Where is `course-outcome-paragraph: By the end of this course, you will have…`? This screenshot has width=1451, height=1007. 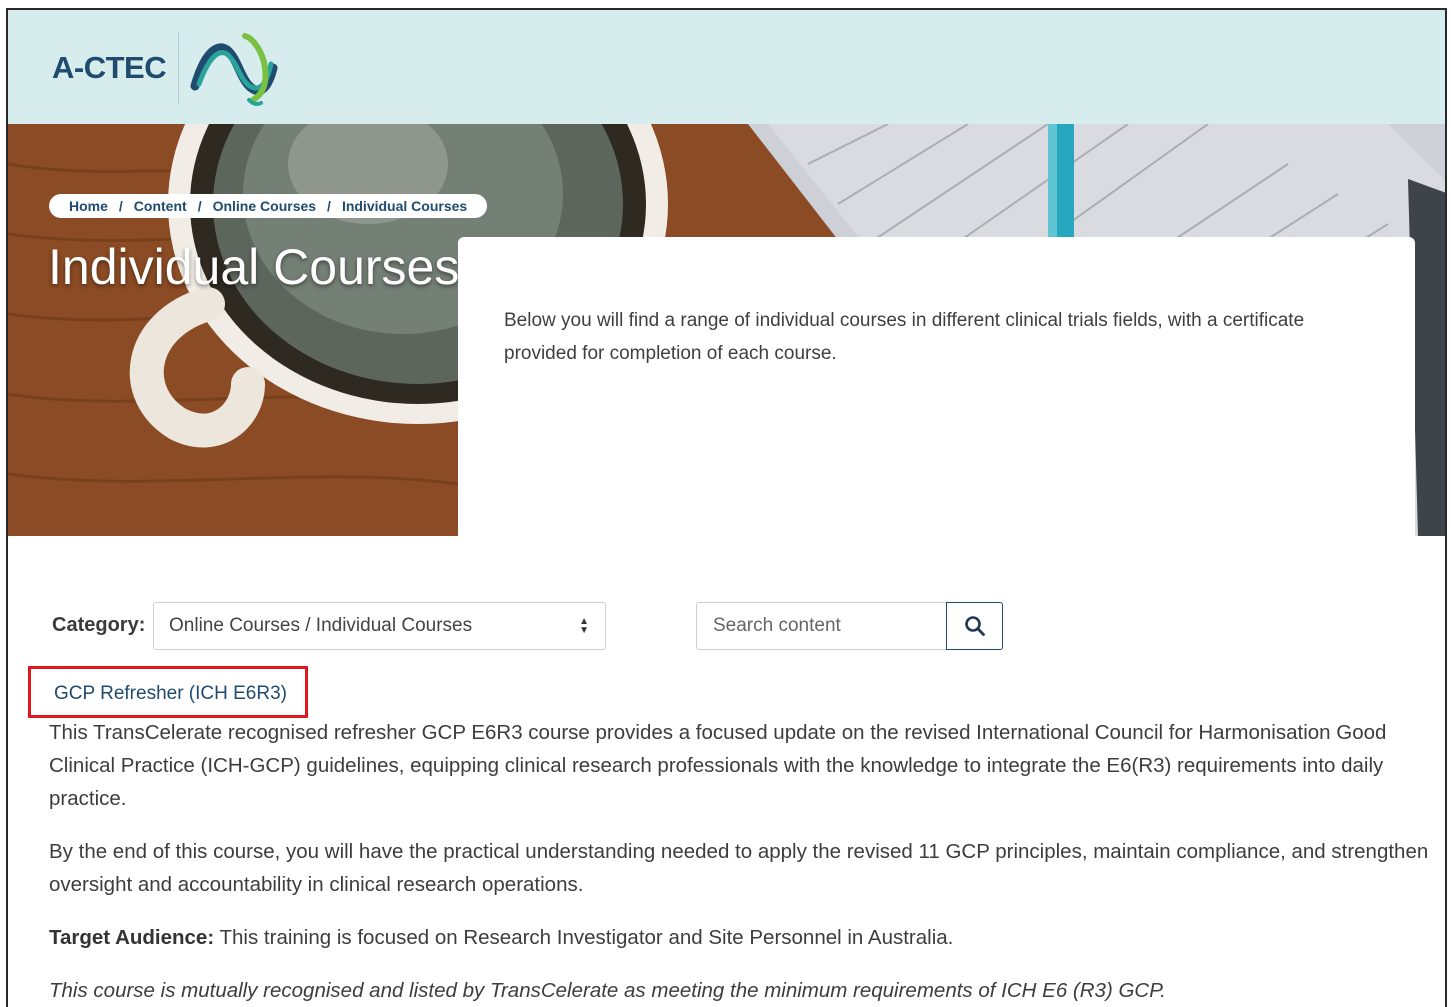 course-outcome-paragraph: By the end of this course, you will have… is located at coordinates (739, 868).